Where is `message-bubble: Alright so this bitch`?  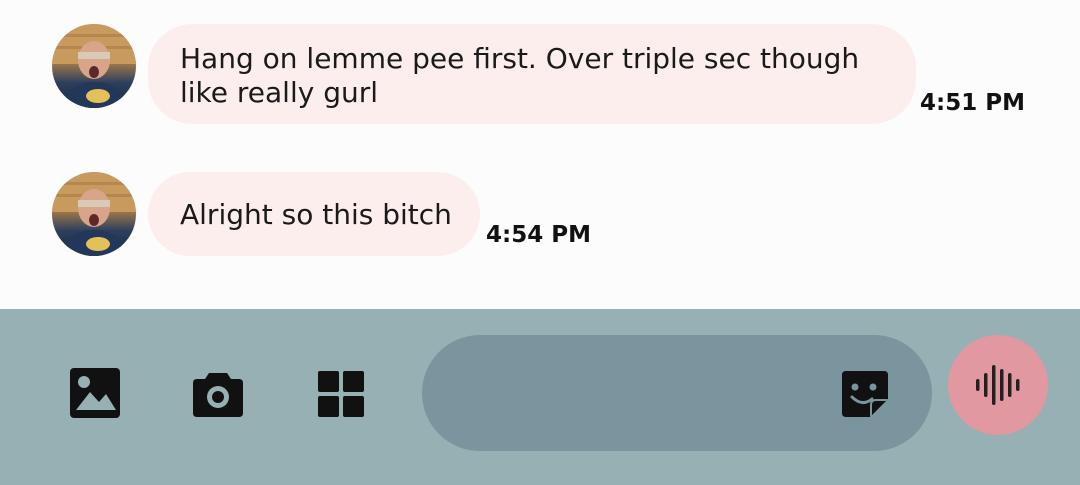
message-bubble: Alright so this bitch is located at coordinates (314, 214).